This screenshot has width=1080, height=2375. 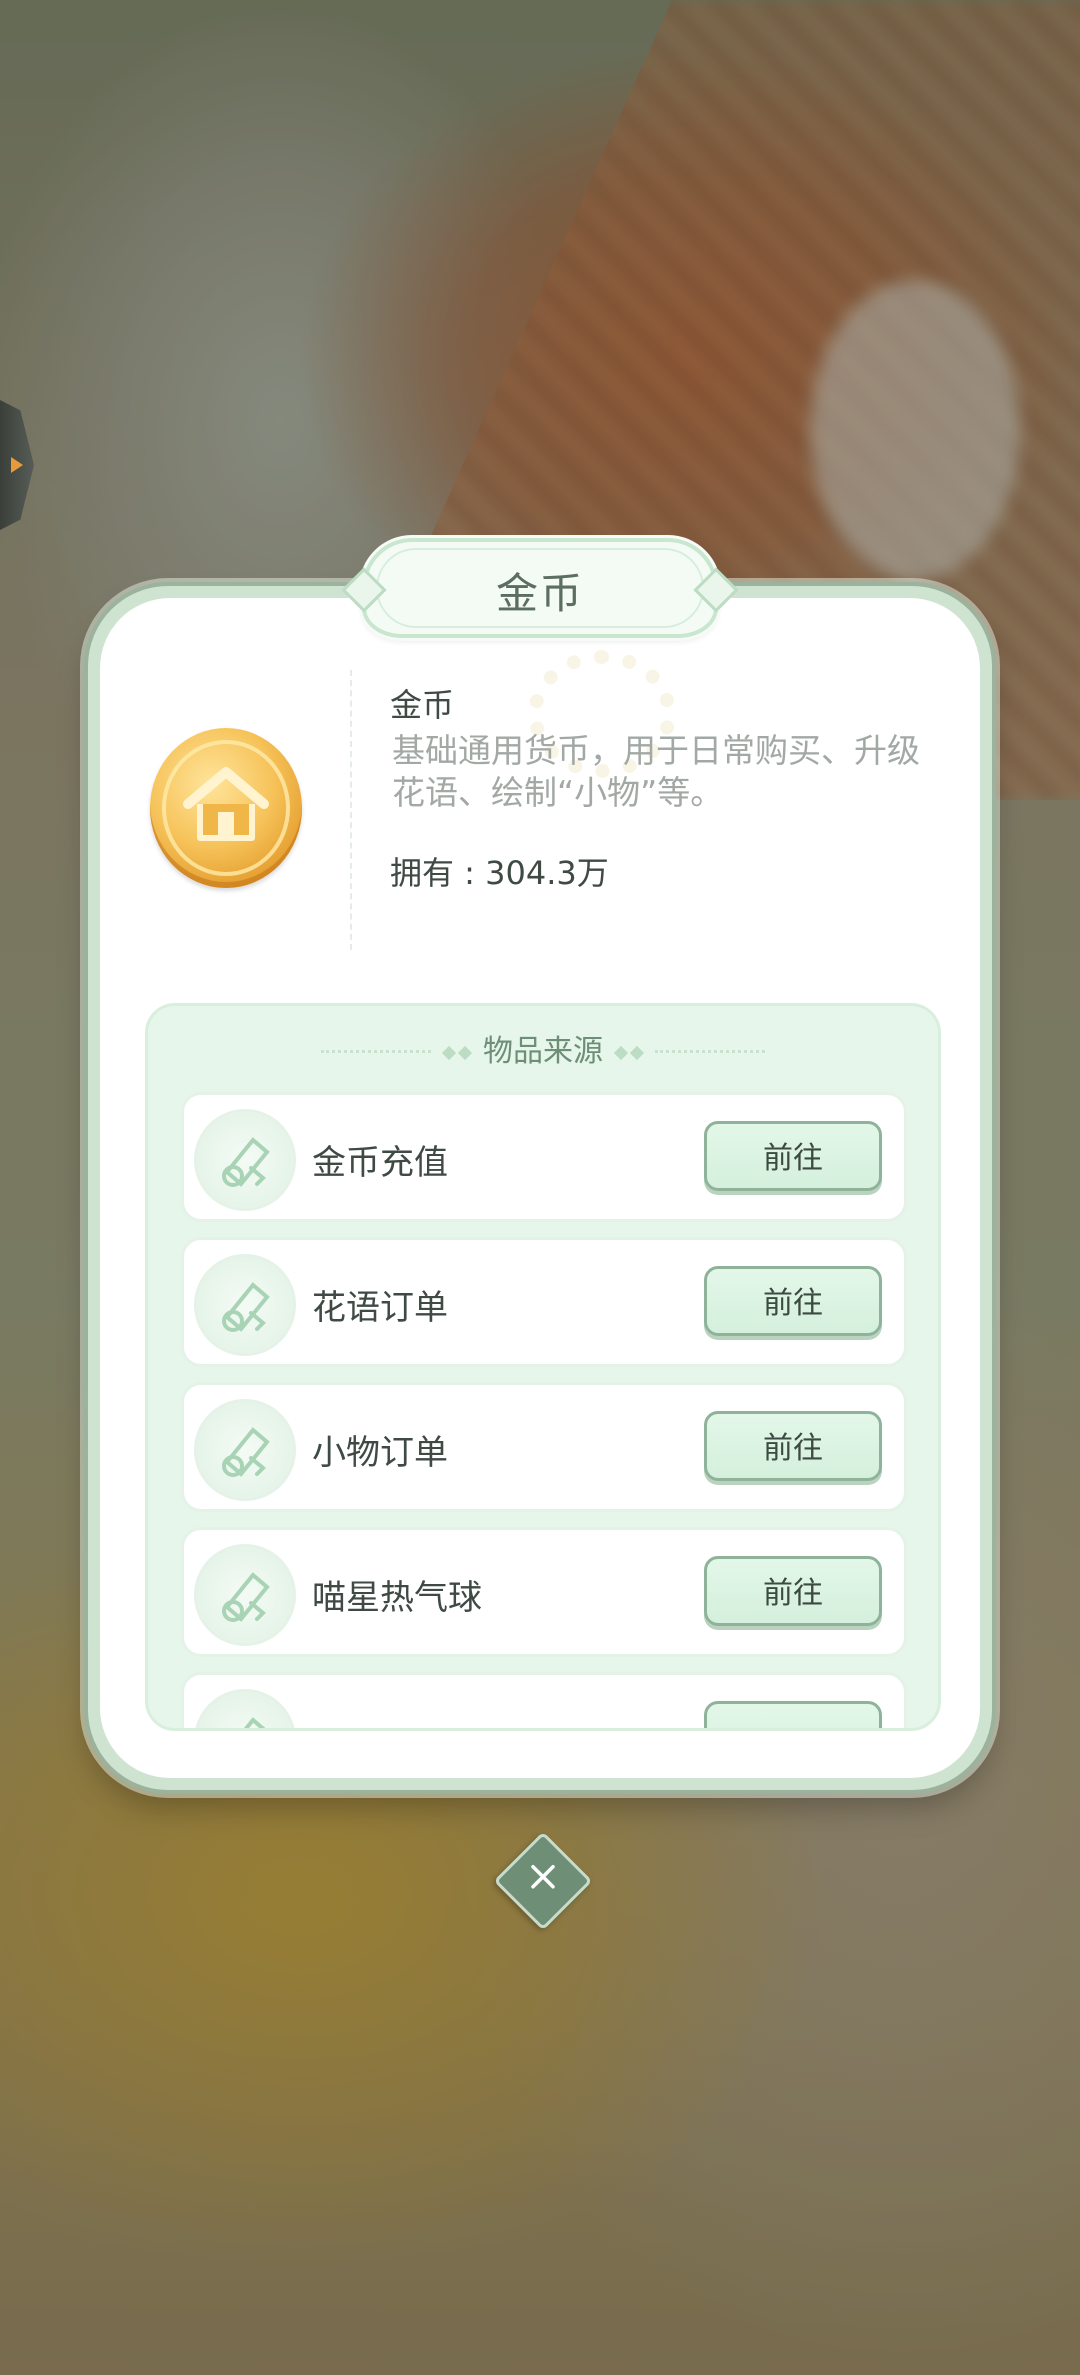 What do you see at coordinates (544, 1700) in the screenshot?
I see `source-row-partial` at bounding box center [544, 1700].